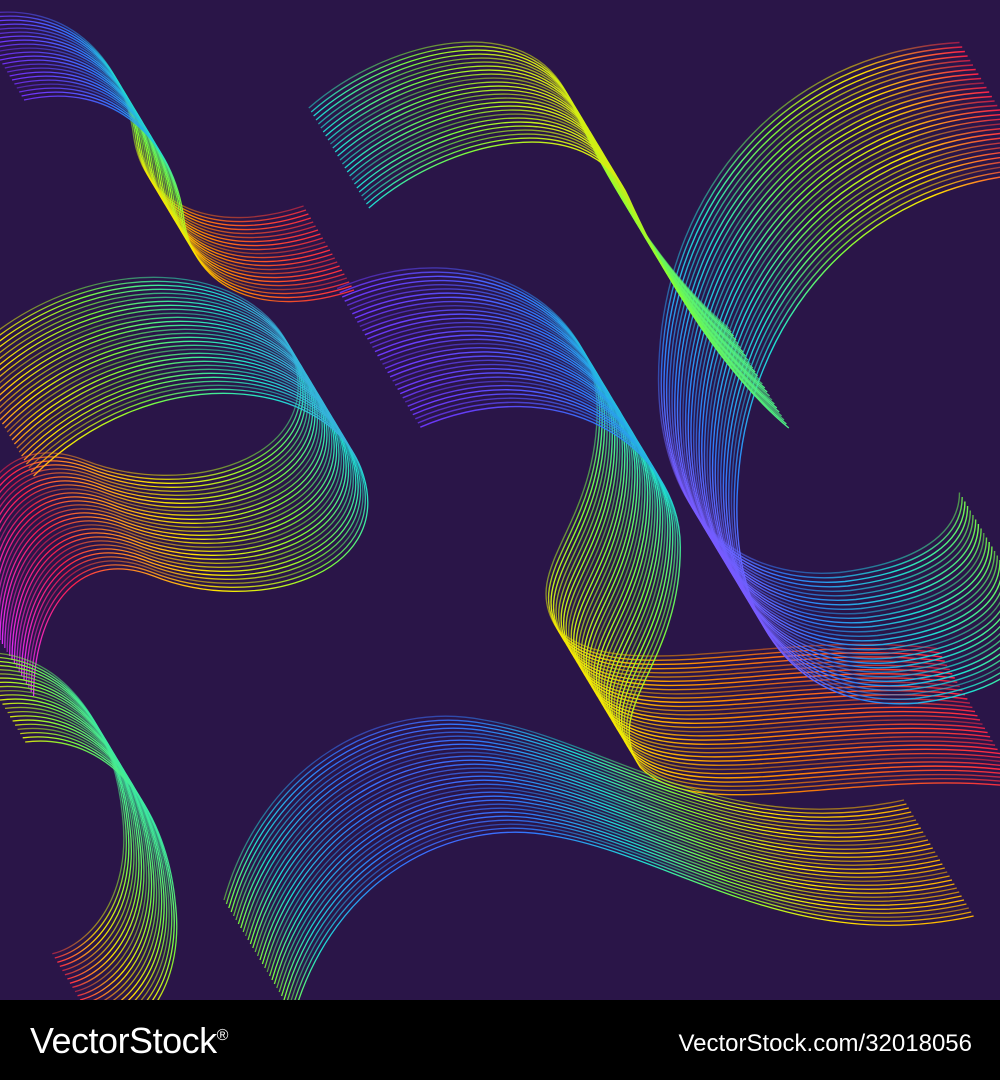  What do you see at coordinates (222, 1035) in the screenshot?
I see `registered-mark: ®` at bounding box center [222, 1035].